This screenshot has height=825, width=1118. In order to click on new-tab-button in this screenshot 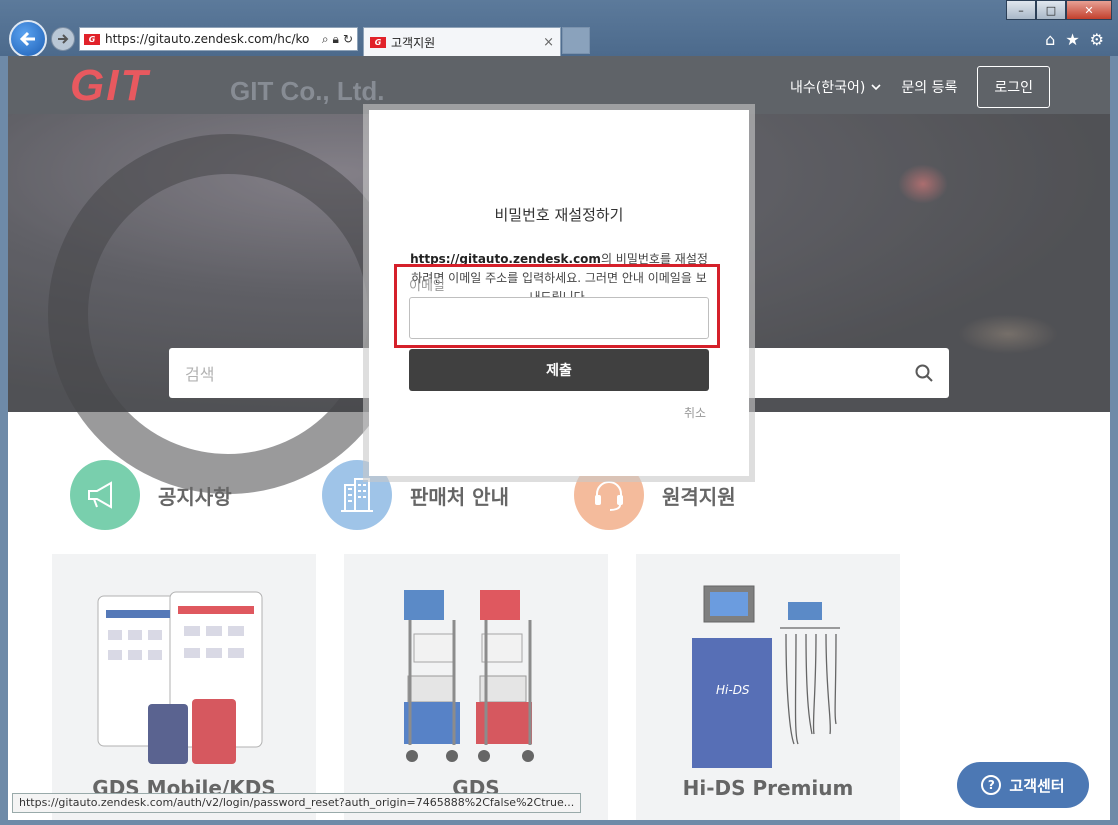, I will do `click(576, 40)`.